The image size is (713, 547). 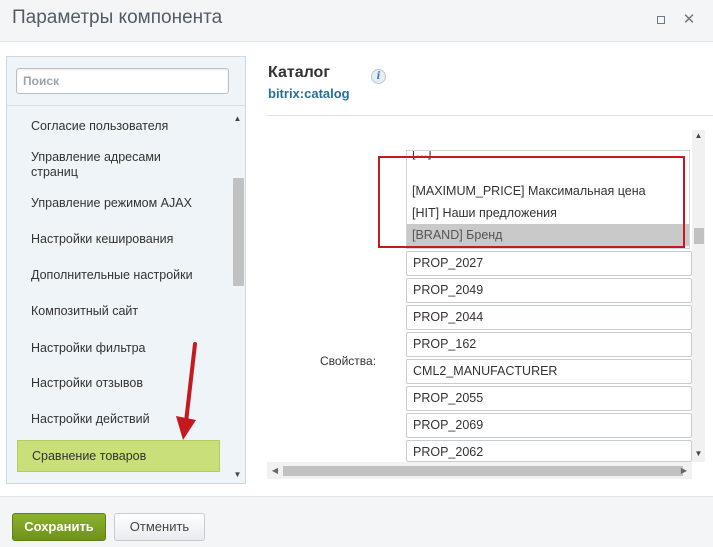 I want to click on listbox-option: [HIT] Наши предложения, so click(x=548, y=213).